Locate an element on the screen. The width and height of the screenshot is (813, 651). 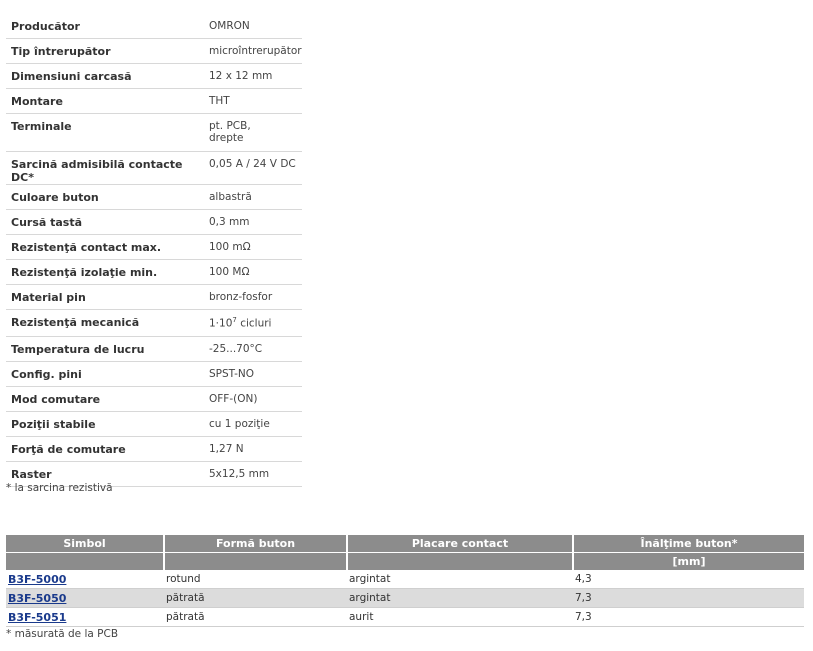
spec-row: Rezistenţă mecanică 1·107 cicluri is located at coordinates (154, 323).